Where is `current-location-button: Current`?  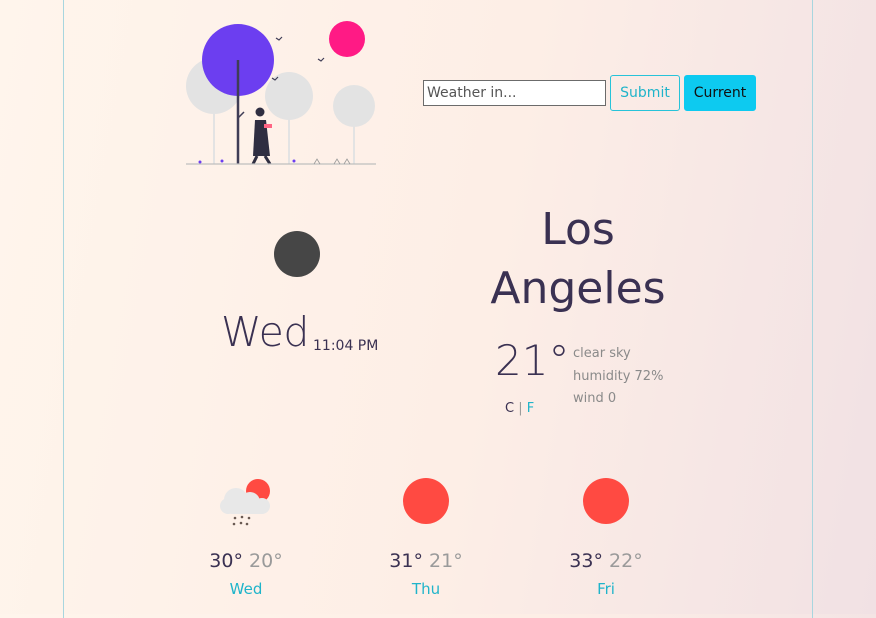
current-location-button: Current is located at coordinates (720, 93).